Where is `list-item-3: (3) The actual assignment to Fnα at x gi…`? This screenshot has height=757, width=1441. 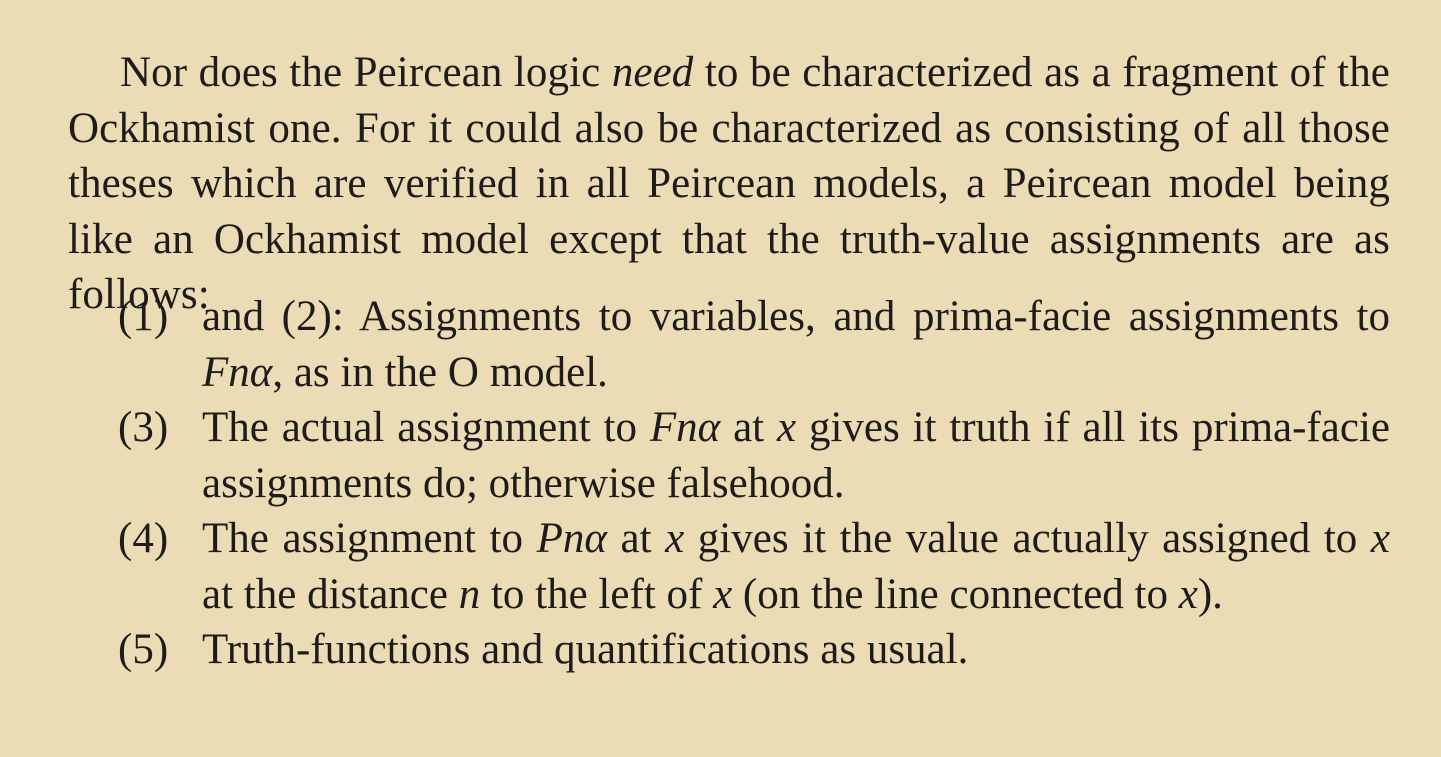
list-item-3: (3) The actual assignment to Fnα at x gi… is located at coordinates (754, 455).